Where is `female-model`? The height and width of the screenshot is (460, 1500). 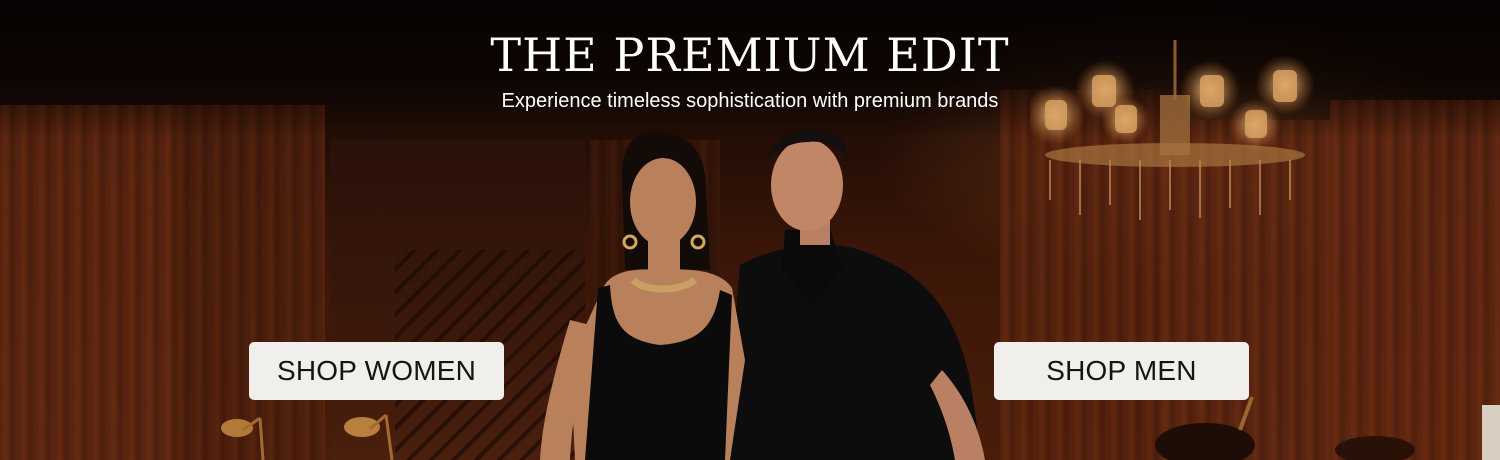
female-model is located at coordinates (642, 295).